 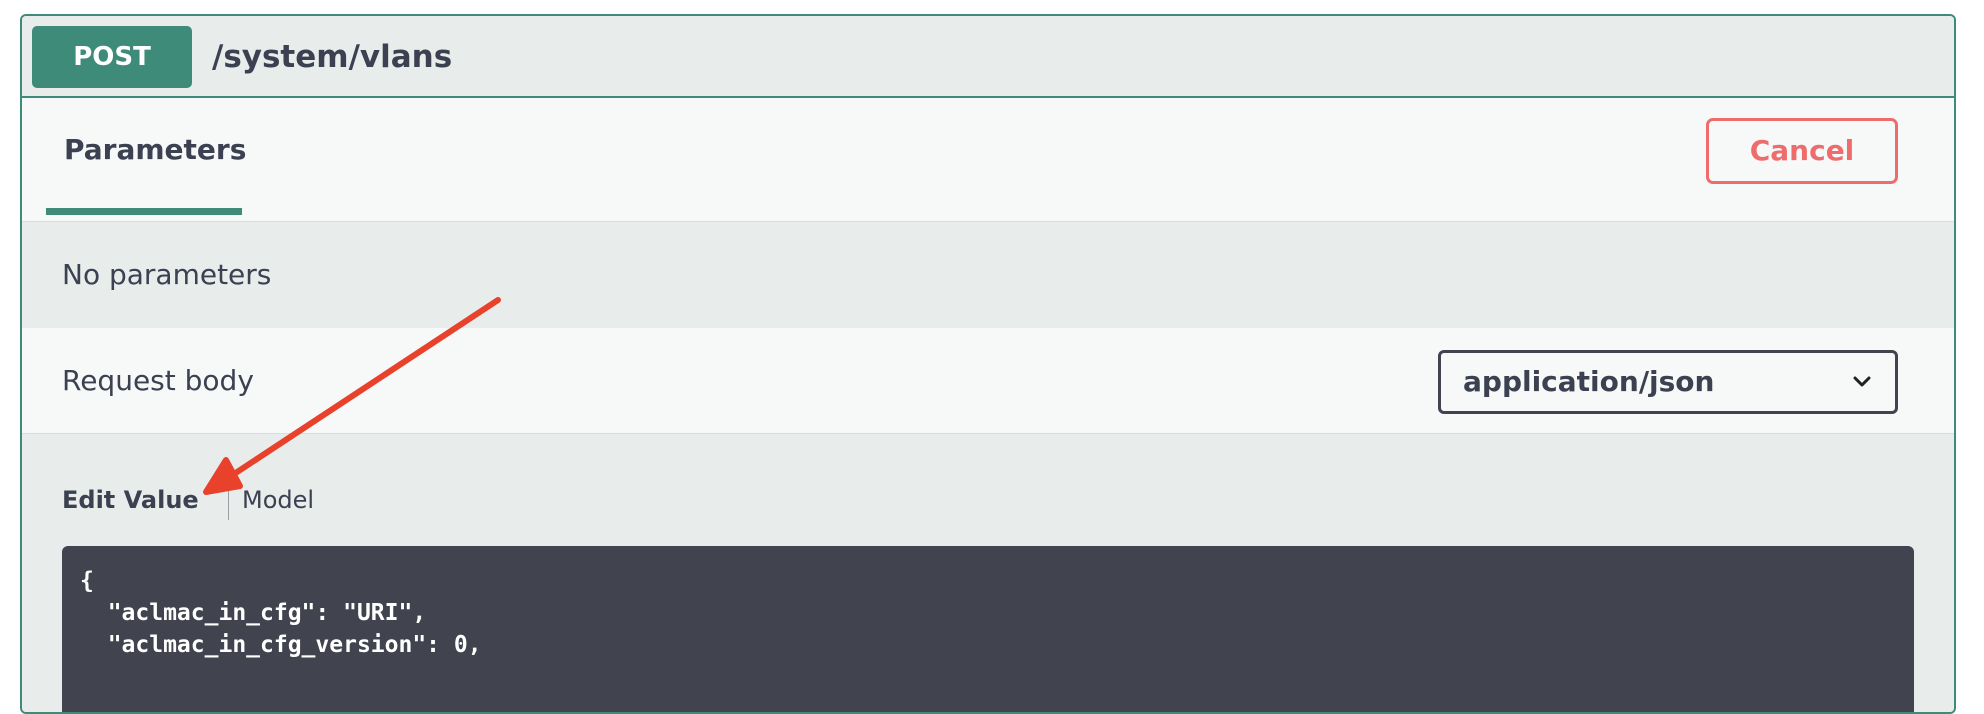 What do you see at coordinates (278, 500) in the screenshot?
I see `tab-model: Model` at bounding box center [278, 500].